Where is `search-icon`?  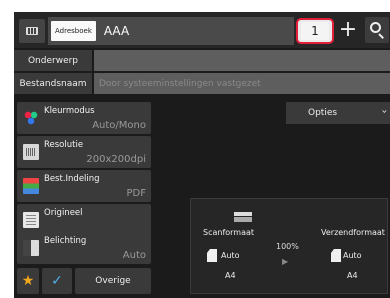 search-icon is located at coordinates (375, 27).